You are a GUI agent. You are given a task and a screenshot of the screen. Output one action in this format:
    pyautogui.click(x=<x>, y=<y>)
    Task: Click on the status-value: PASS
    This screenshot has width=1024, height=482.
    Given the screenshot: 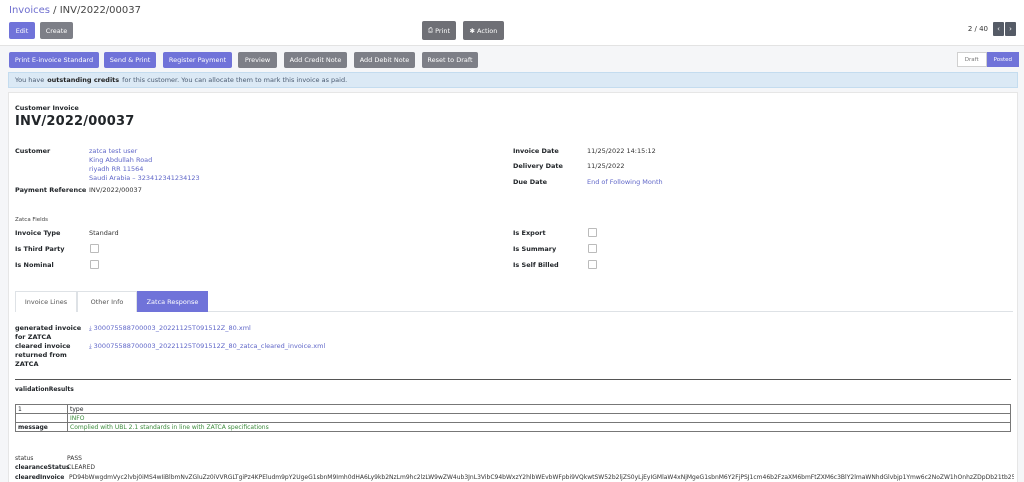 What is the action you would take?
    pyautogui.click(x=74, y=458)
    